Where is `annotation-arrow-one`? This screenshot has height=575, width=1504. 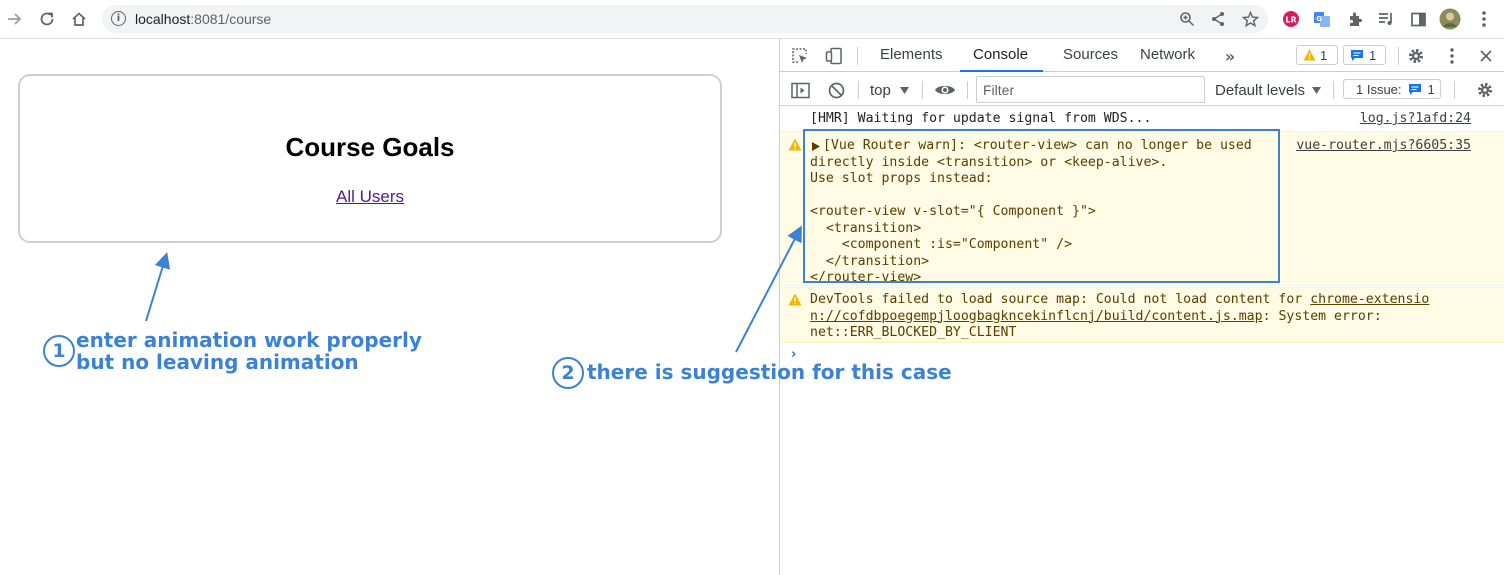
annotation-arrow-one is located at coordinates (158, 287).